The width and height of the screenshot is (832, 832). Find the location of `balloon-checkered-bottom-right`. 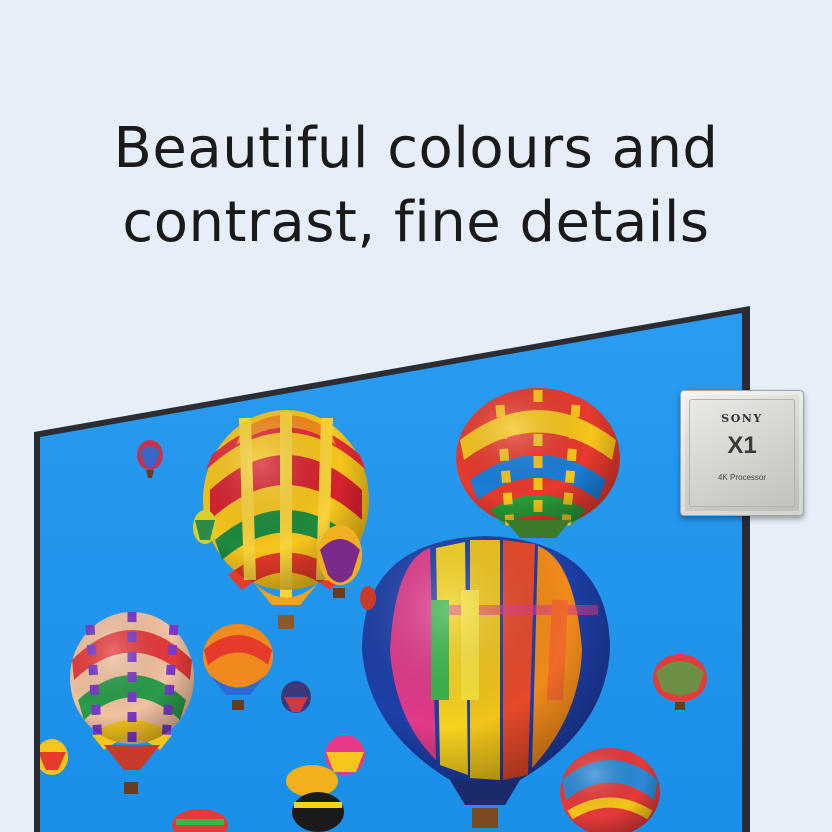

balloon-checkered-bottom-right is located at coordinates (610, 790).